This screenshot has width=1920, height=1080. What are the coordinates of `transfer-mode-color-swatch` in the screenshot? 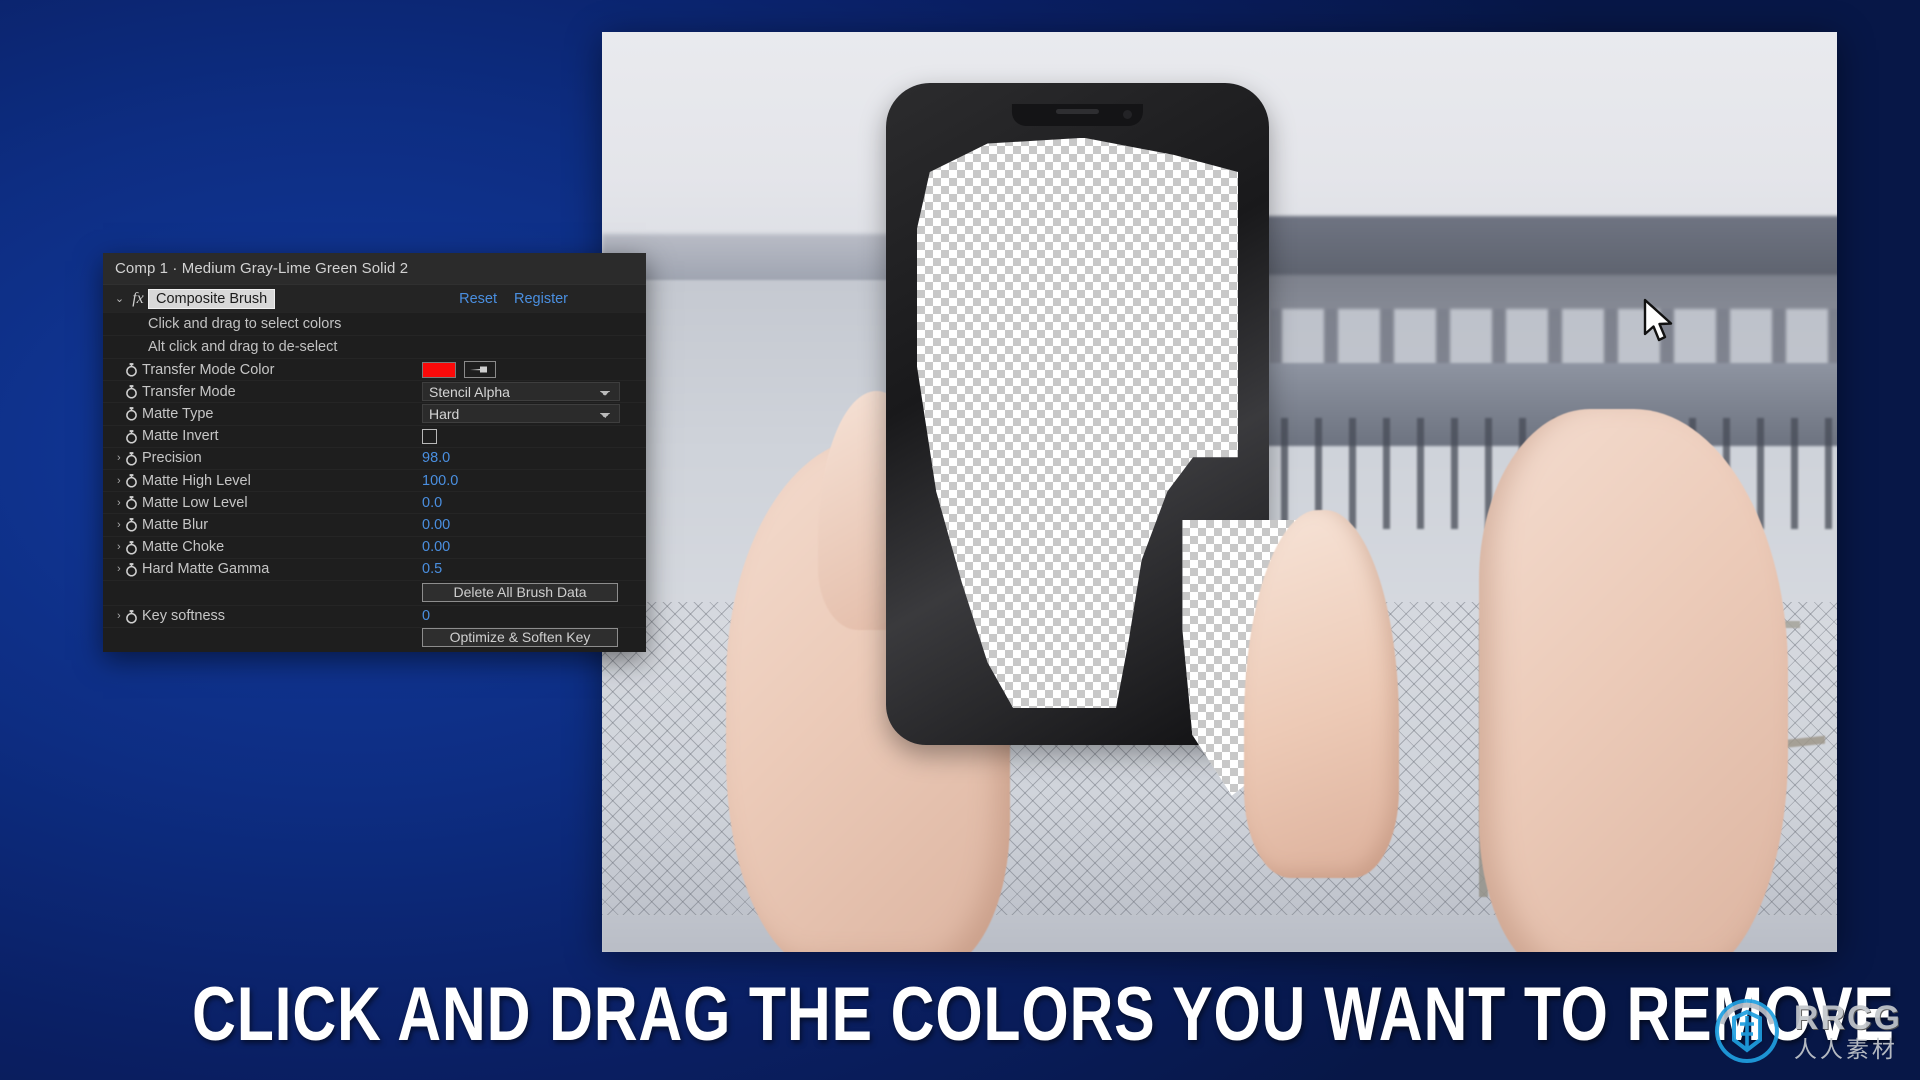 It's located at (439, 369).